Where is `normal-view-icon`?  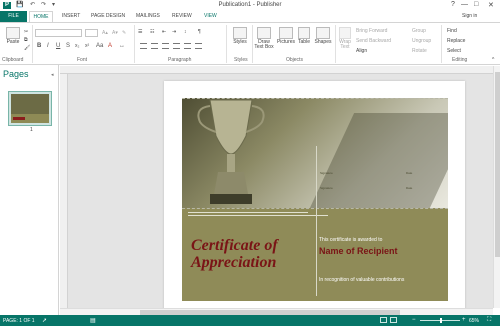
normal-view-icon is located at coordinates (383, 320).